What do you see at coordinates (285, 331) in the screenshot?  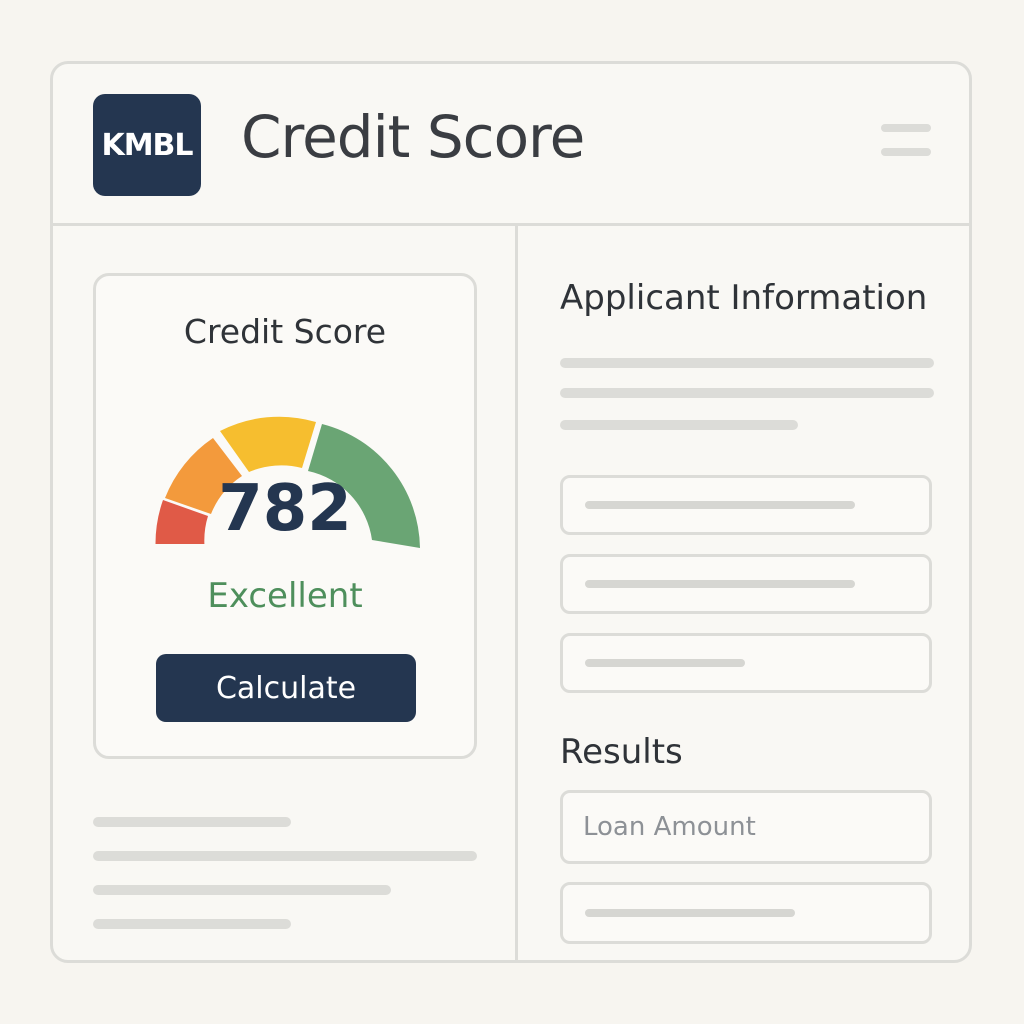 I see `card-title: Credit Score` at bounding box center [285, 331].